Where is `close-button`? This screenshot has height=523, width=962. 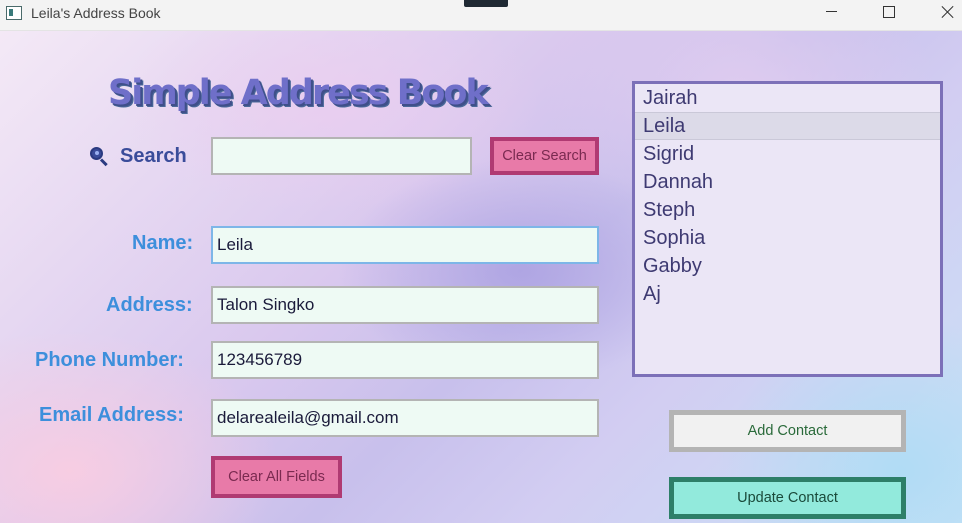
close-button is located at coordinates (943, 15).